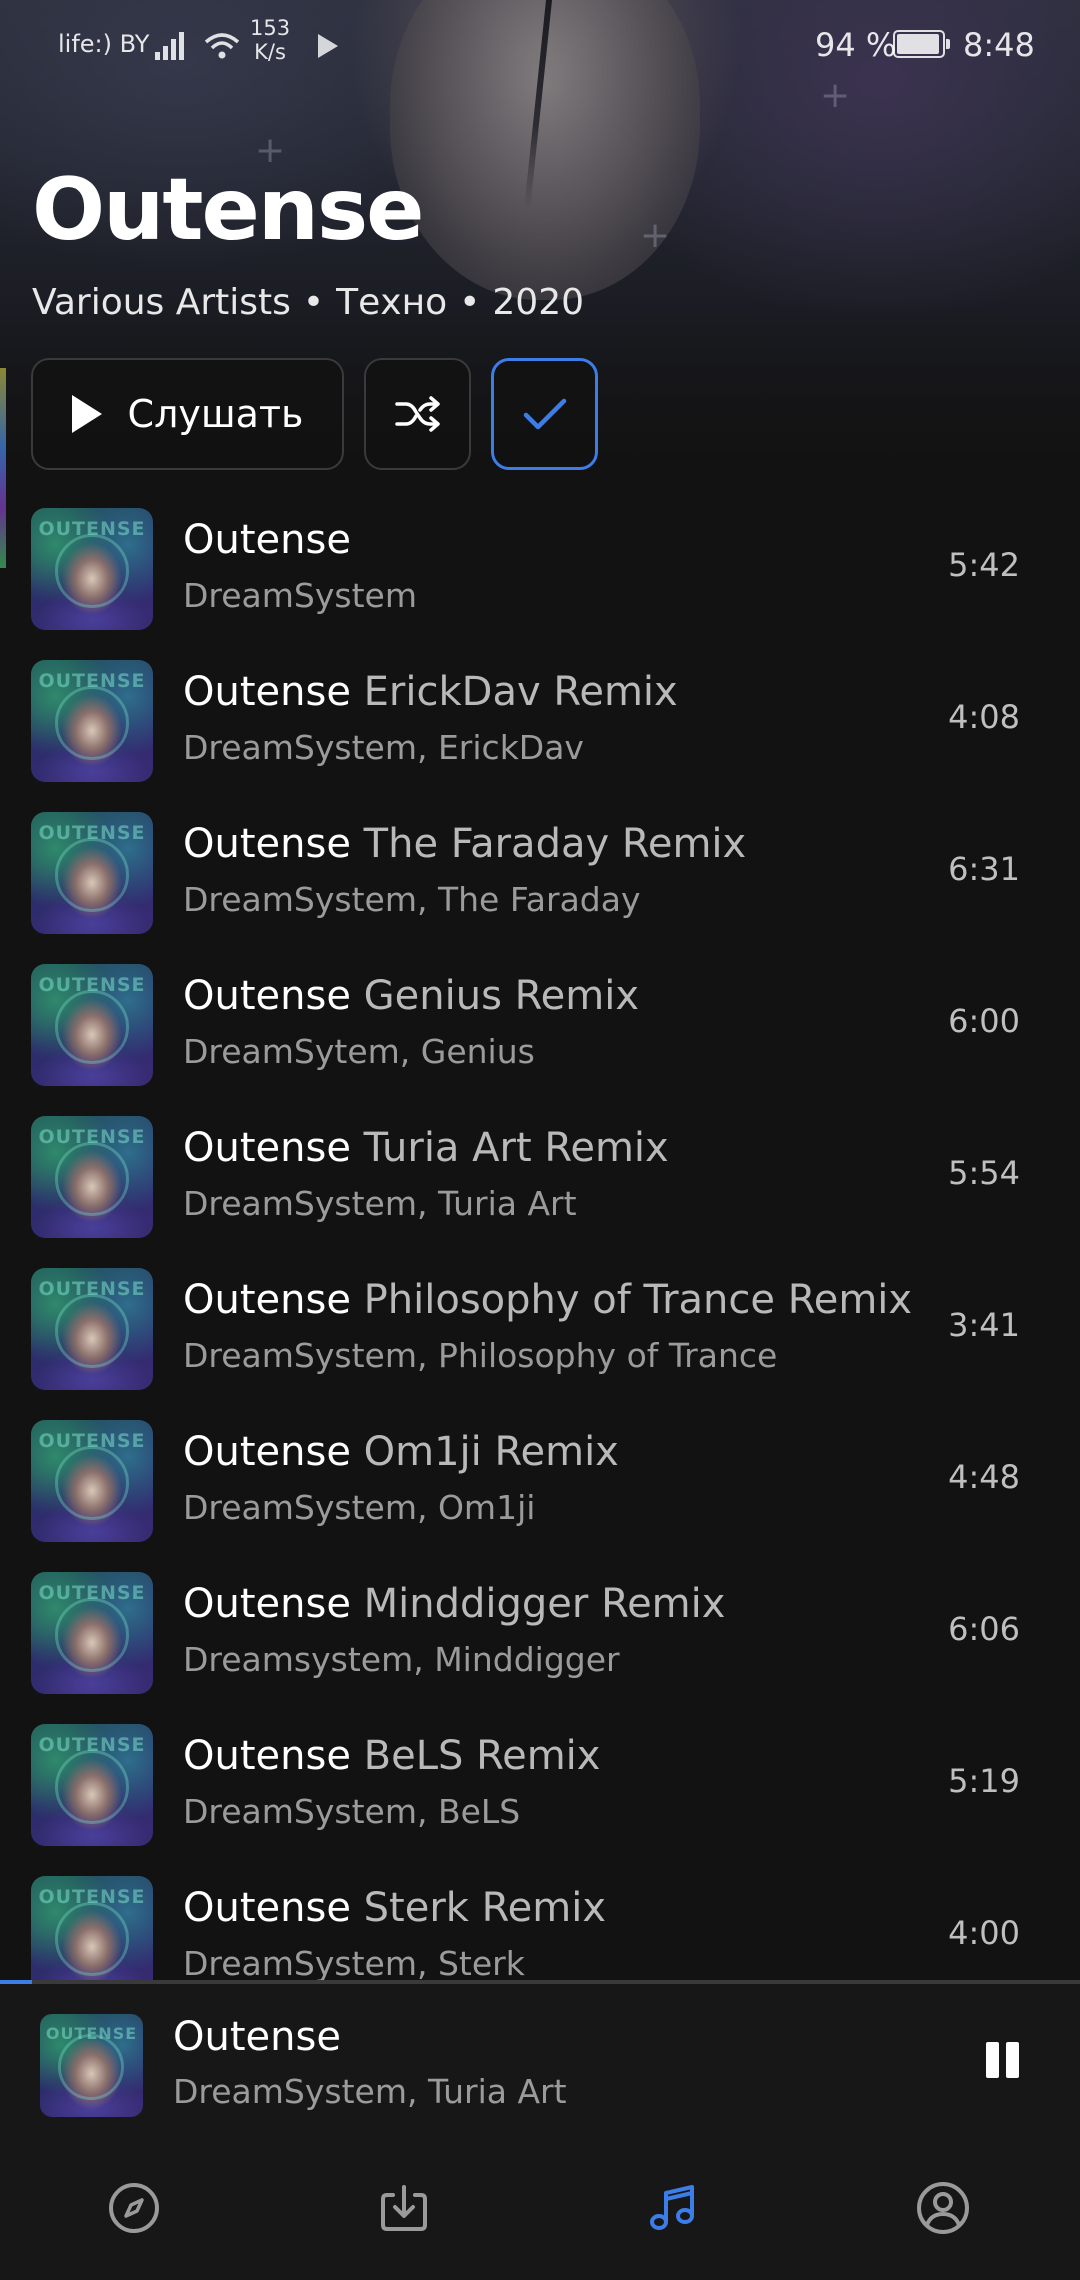  I want to click on track-title: Outense Genius Remix, so click(411, 996).